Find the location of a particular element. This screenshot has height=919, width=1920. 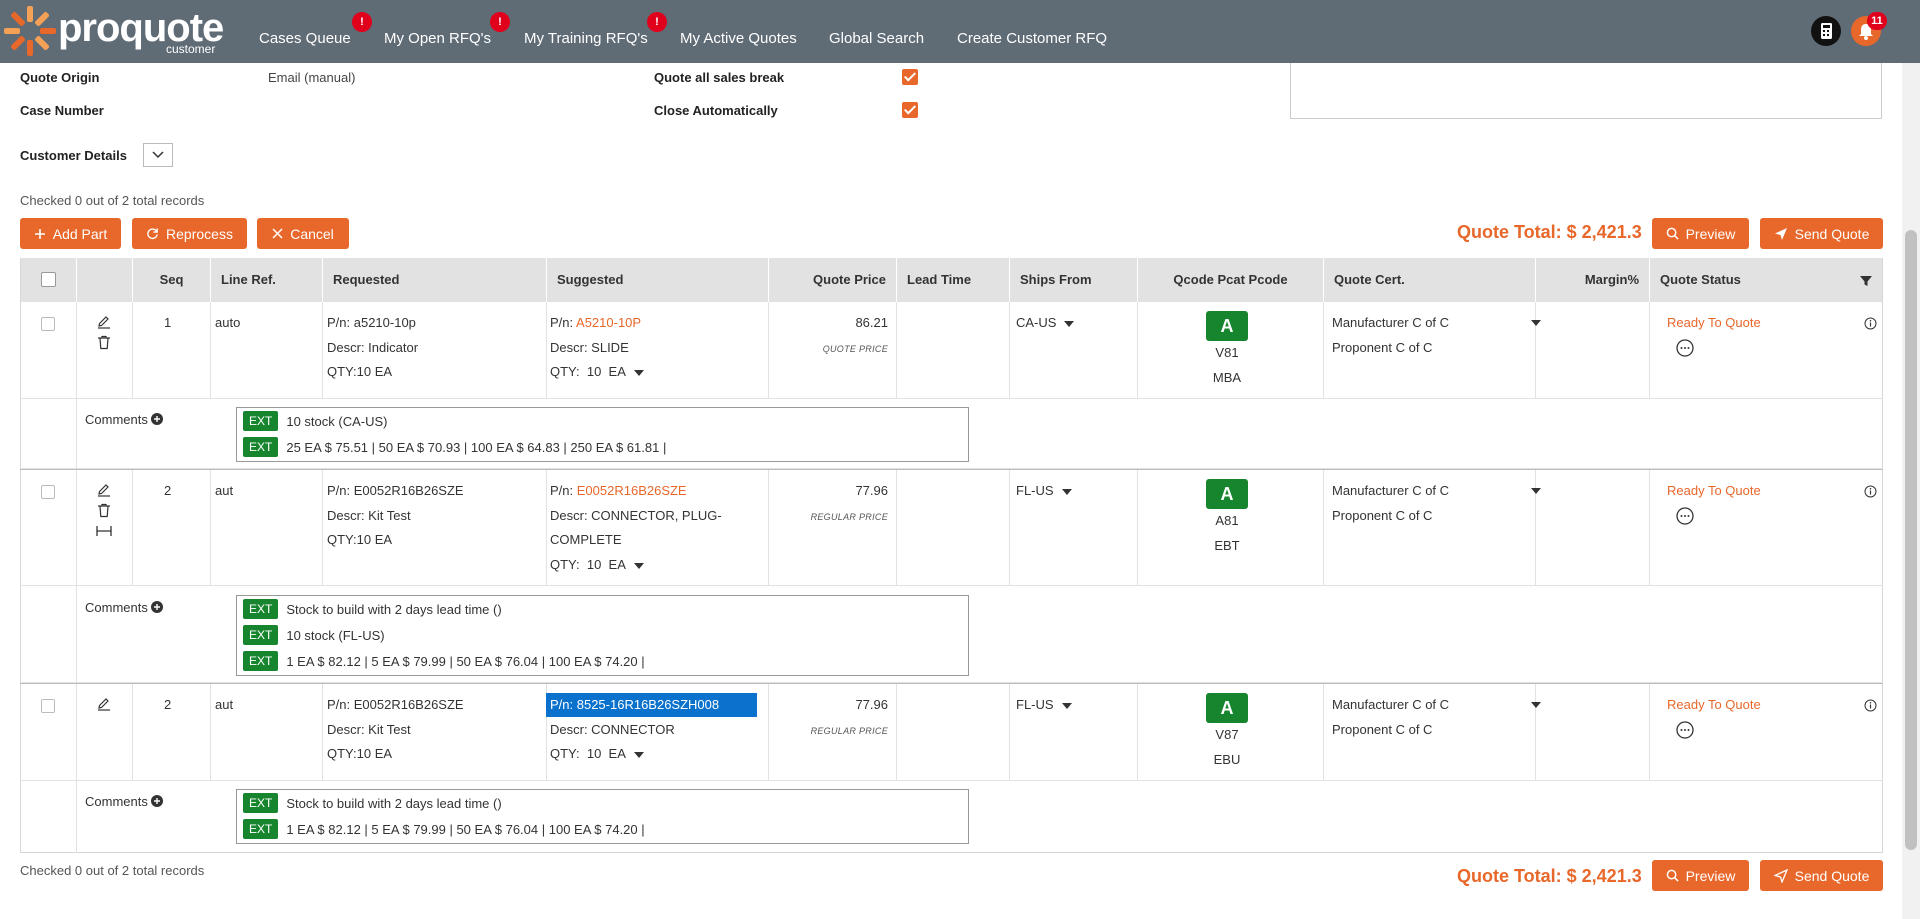

nav-cases-queue: Cases Queue is located at coordinates (305, 39).